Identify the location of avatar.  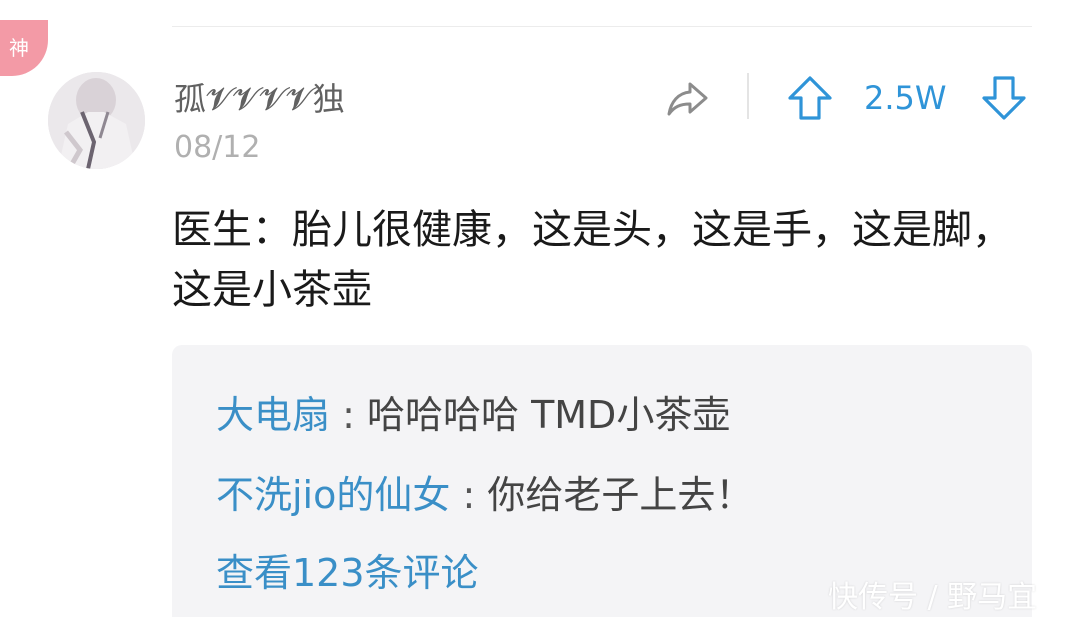
(96, 120).